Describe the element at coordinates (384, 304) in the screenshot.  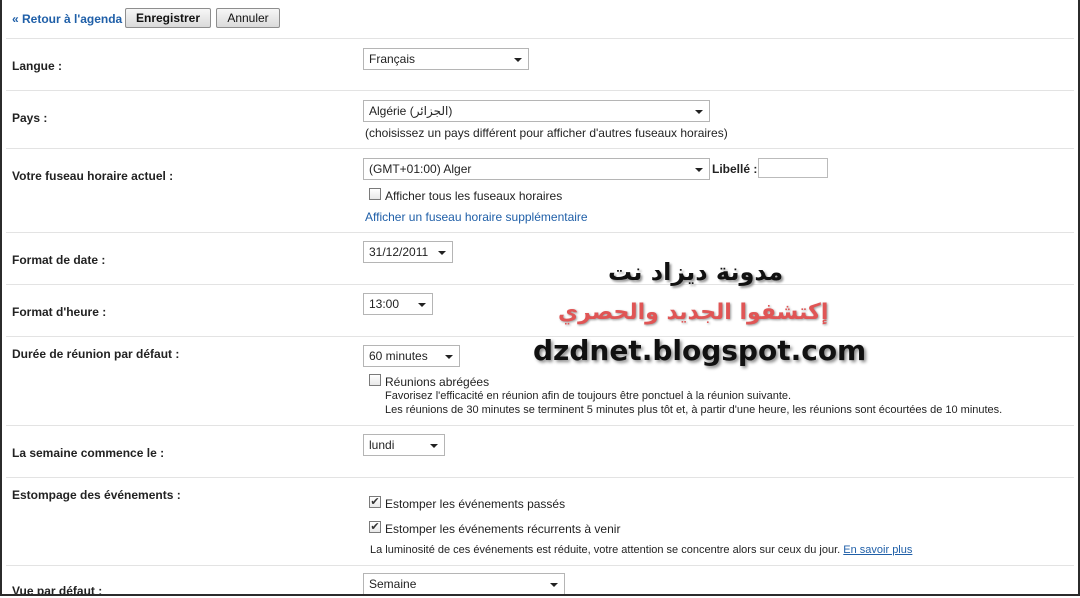
I see `time-format-value: 13:00` at that location.